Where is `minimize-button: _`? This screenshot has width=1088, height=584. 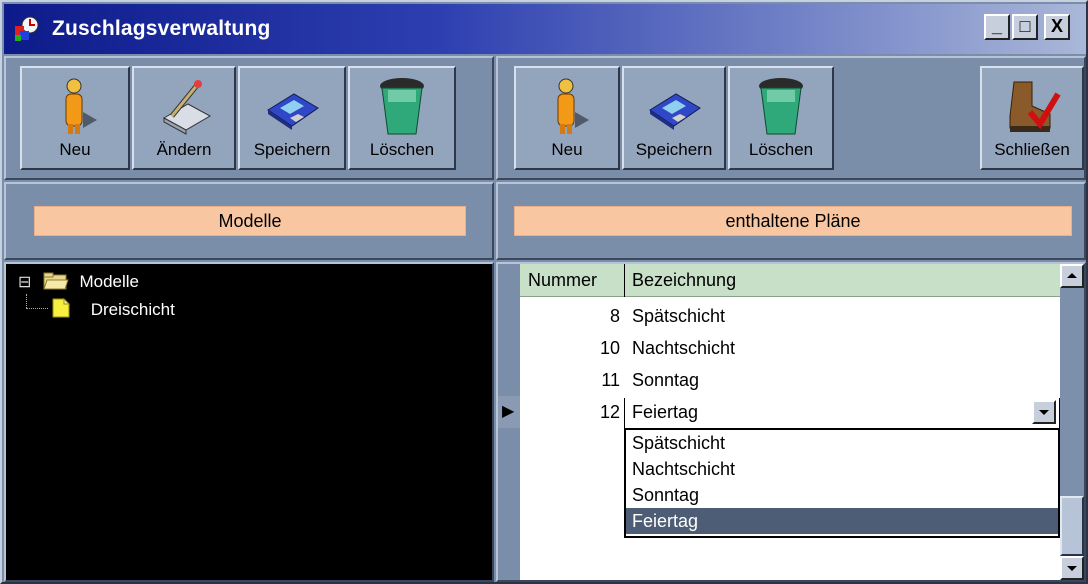 minimize-button: _ is located at coordinates (997, 27).